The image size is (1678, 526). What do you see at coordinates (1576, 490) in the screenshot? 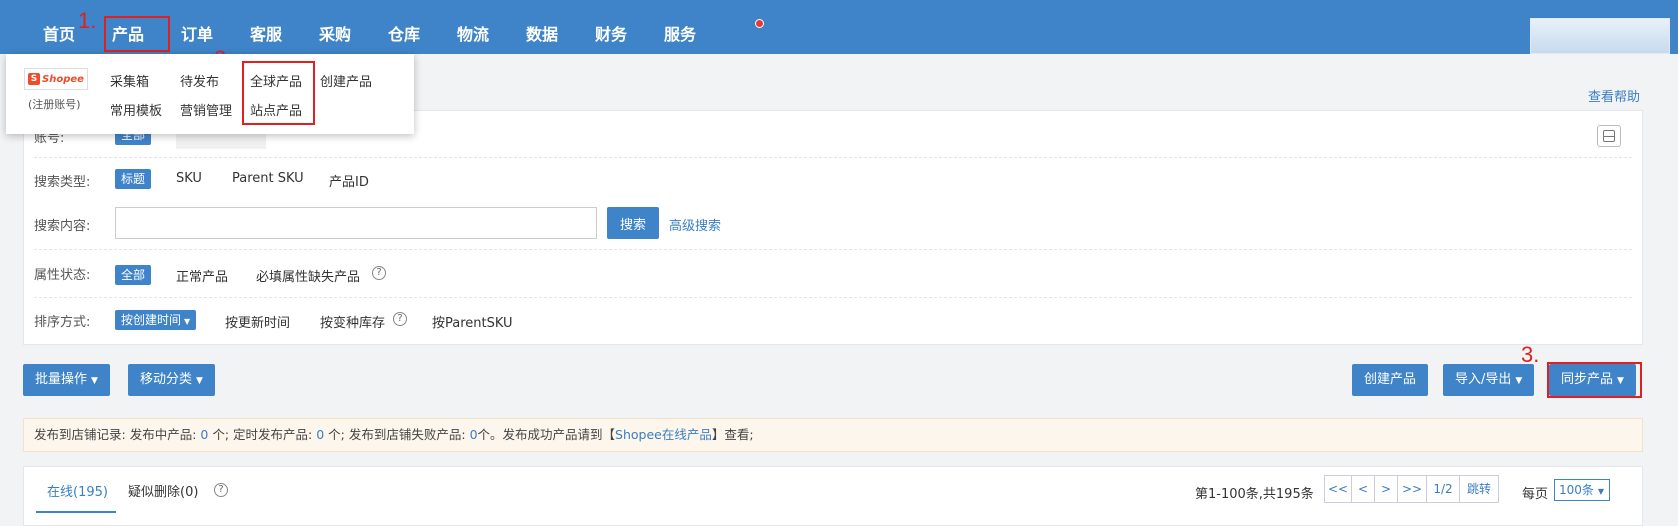
I see `per-page-value: 100条` at bounding box center [1576, 490].